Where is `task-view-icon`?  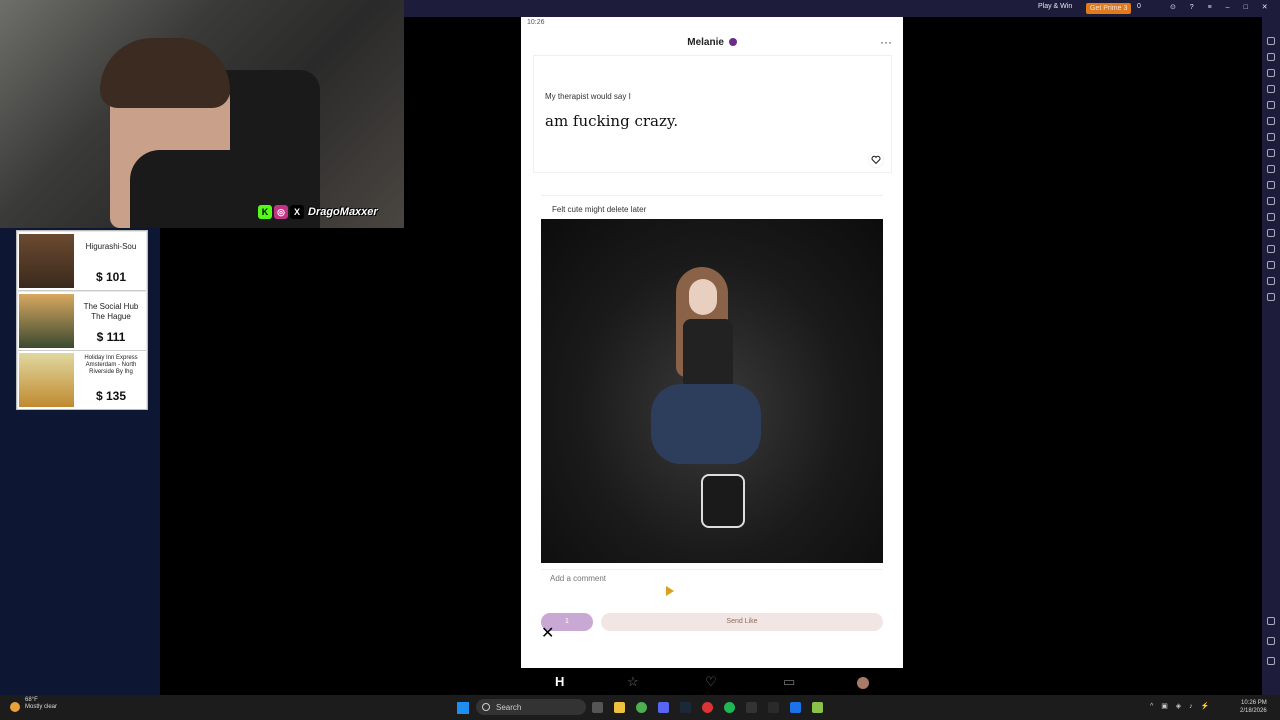 task-view-icon is located at coordinates (597, 707).